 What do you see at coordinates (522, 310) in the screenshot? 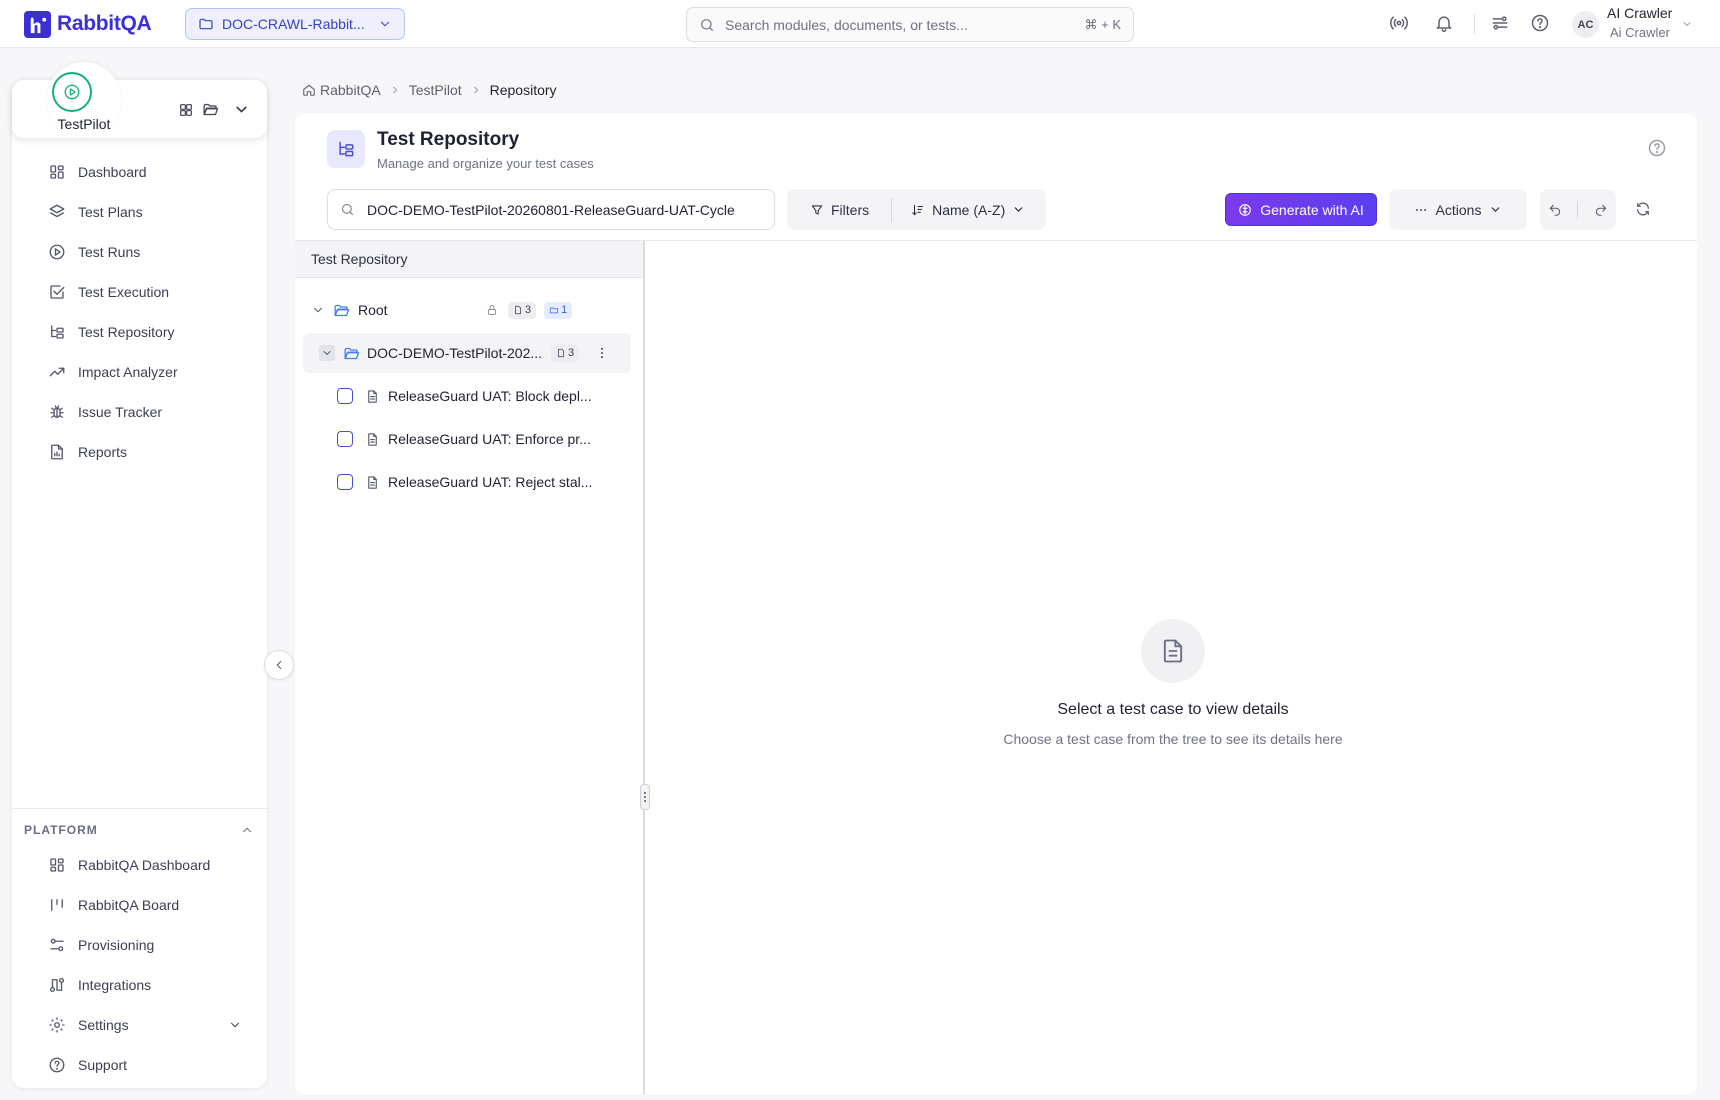
I see `doc-count-badge: 3` at bounding box center [522, 310].